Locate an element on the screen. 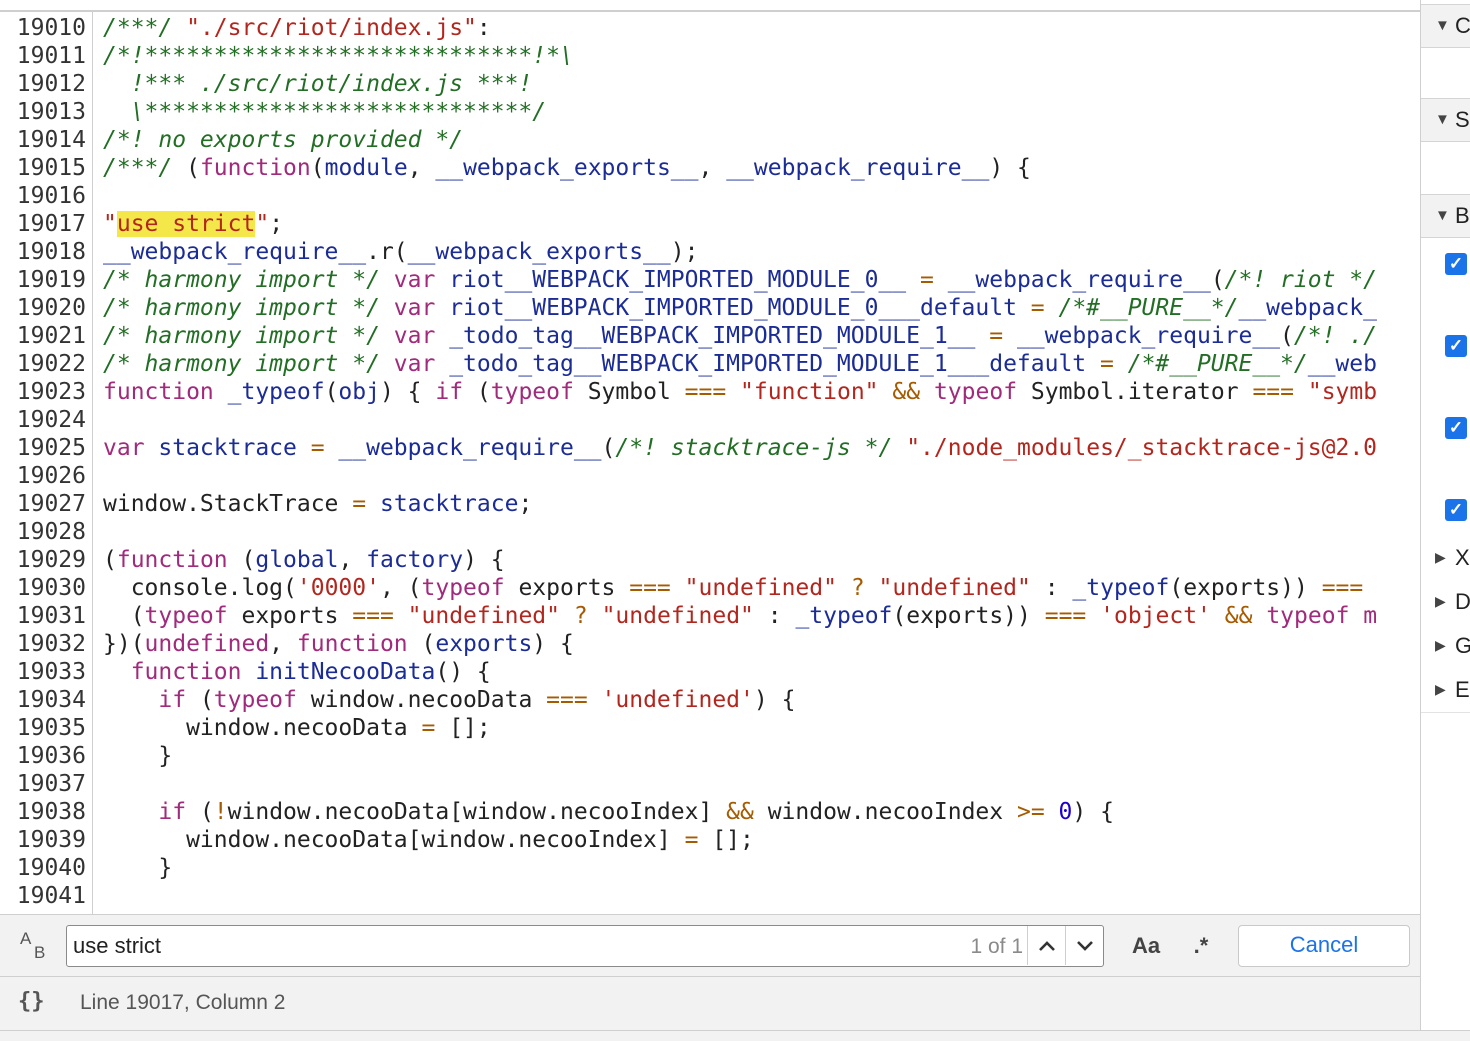 This screenshot has height=1041, width=1470. line-number: 19022 is located at coordinates (46, 364).